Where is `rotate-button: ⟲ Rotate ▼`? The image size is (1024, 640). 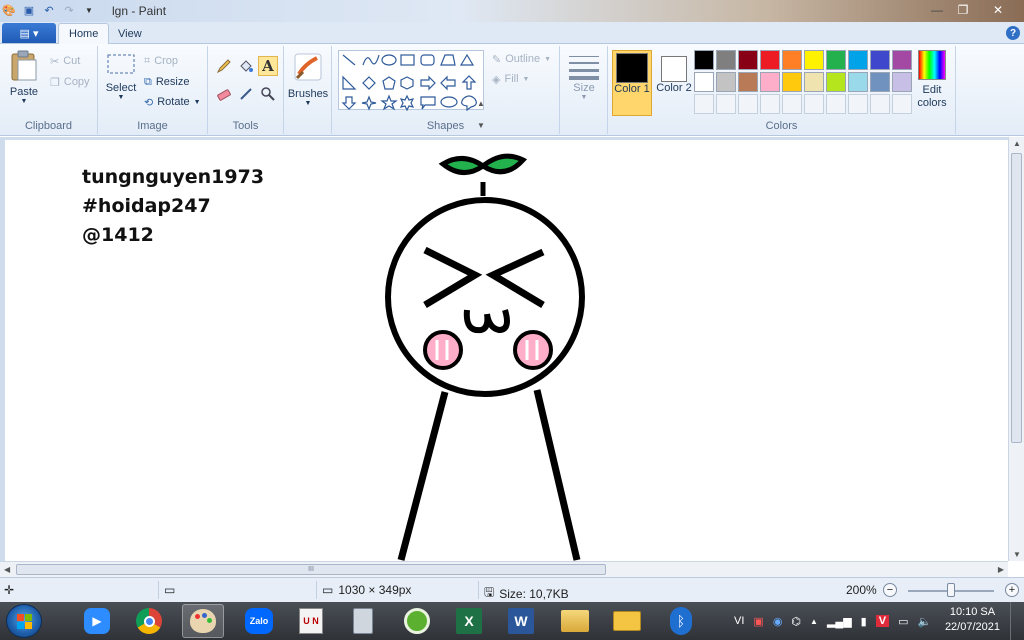 rotate-button: ⟲ Rotate ▼ is located at coordinates (172, 102).